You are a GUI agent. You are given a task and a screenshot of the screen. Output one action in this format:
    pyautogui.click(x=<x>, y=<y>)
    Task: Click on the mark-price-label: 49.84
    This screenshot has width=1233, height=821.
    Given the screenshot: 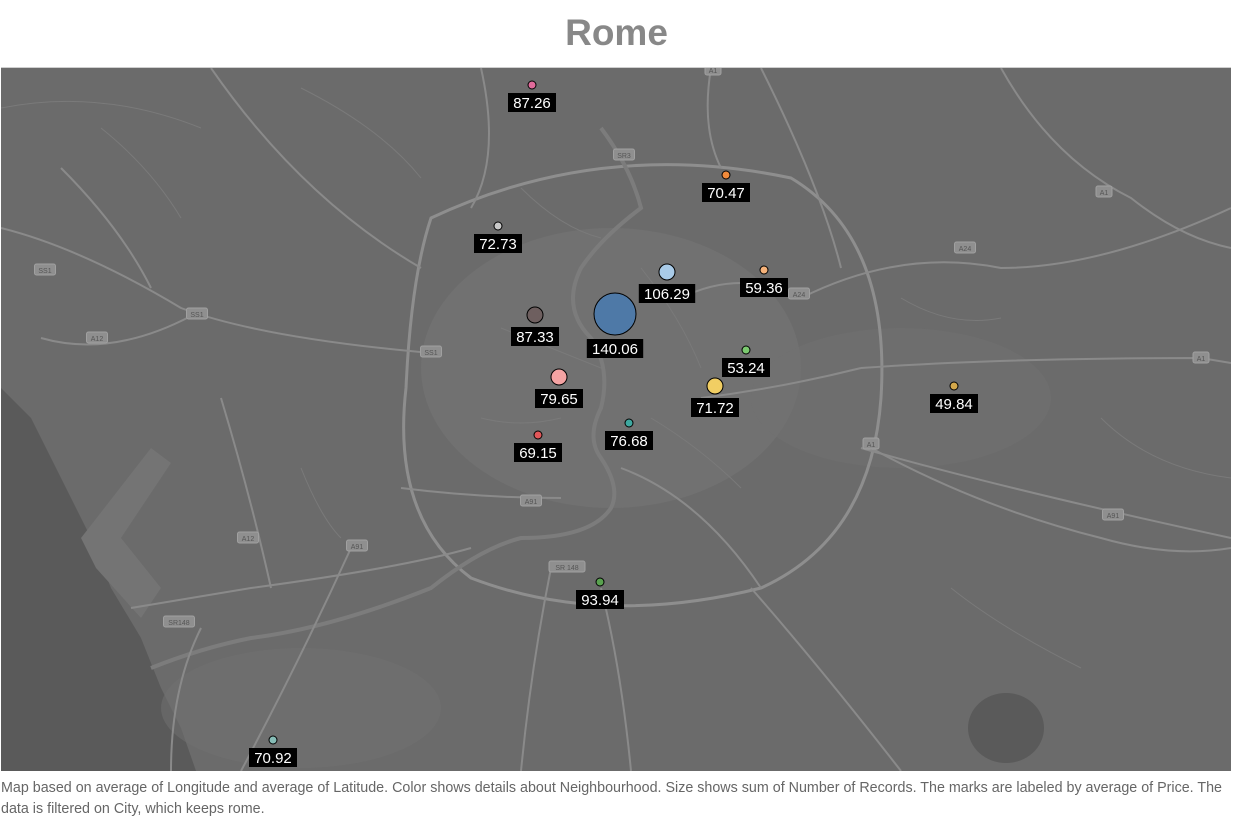 What is the action you would take?
    pyautogui.click(x=954, y=404)
    